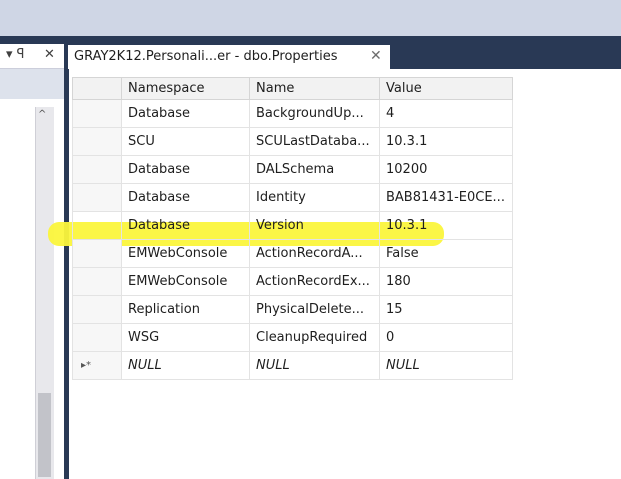 This screenshot has width=621, height=479. Describe the element at coordinates (314, 337) in the screenshot. I see `cell-name: CleanupRequired` at that location.